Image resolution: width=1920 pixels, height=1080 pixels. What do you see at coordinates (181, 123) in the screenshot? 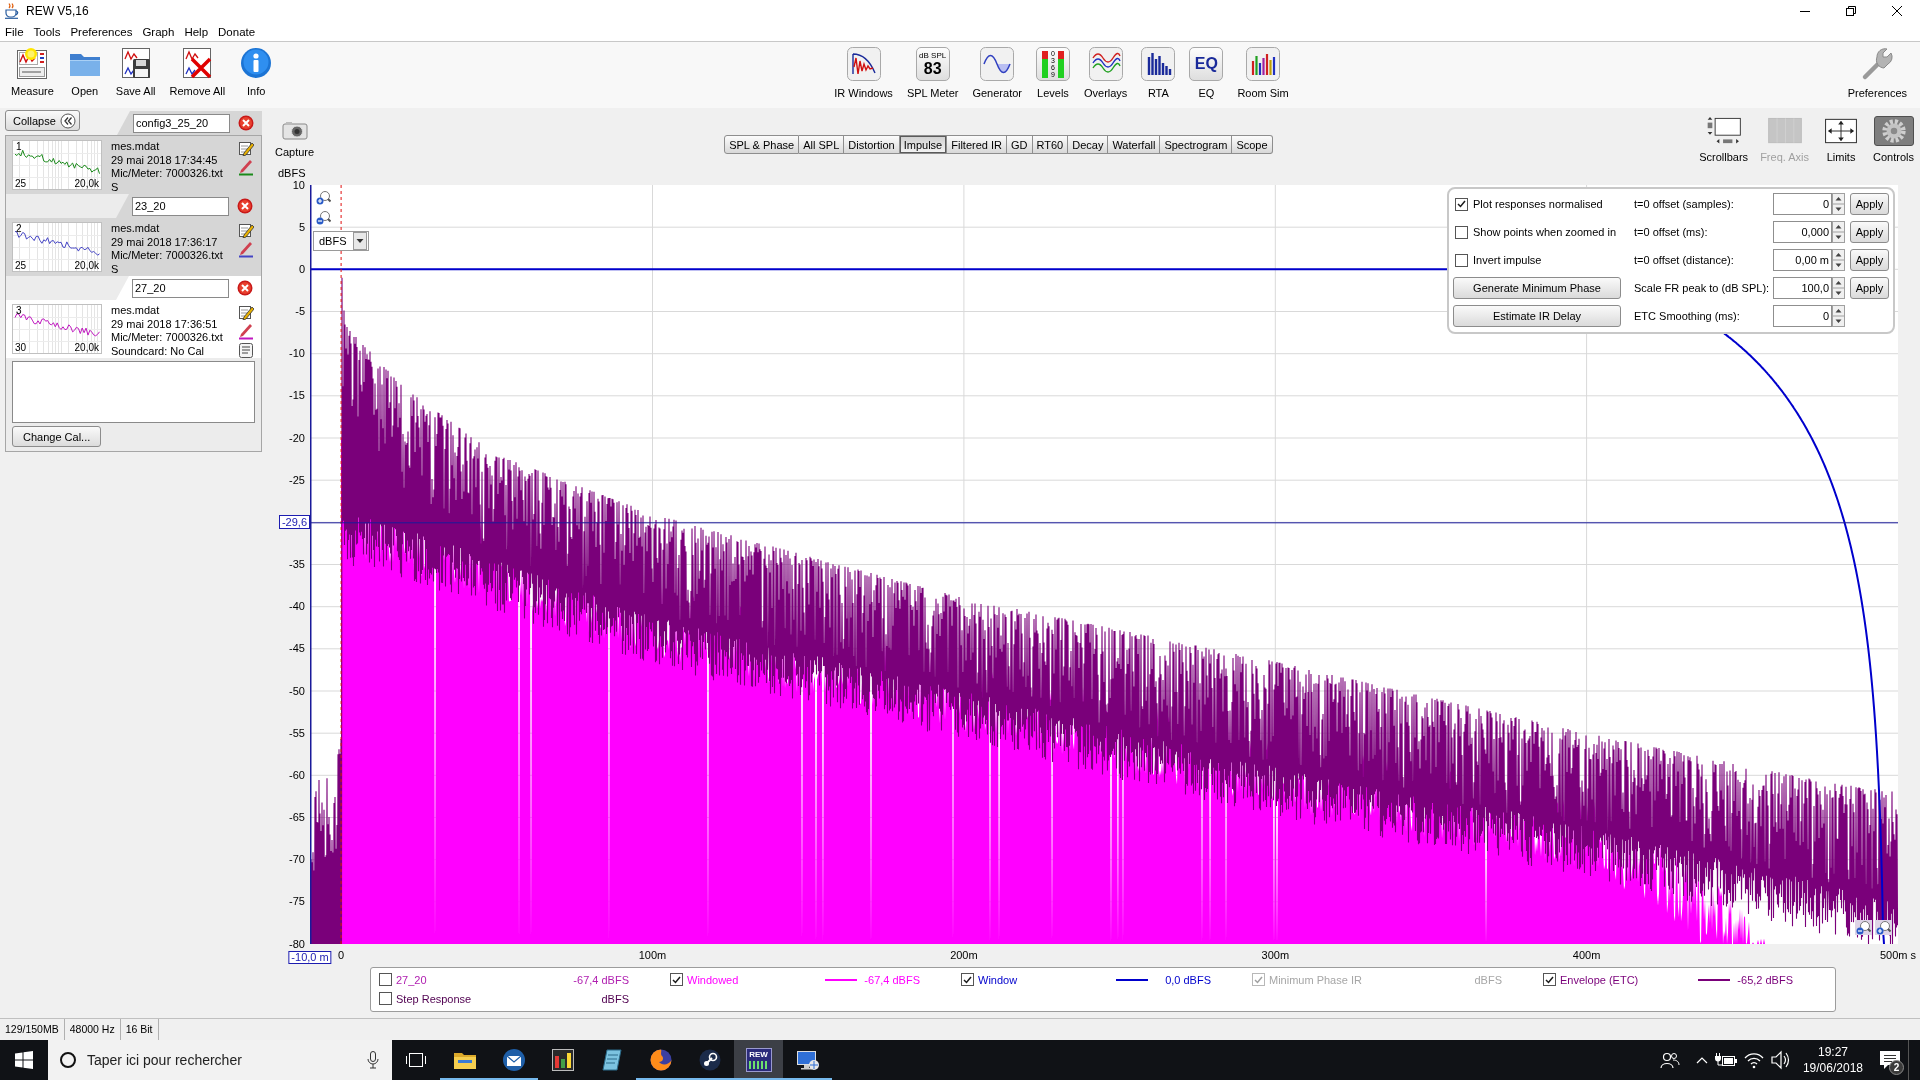
I see `name-field: config3_25_20` at bounding box center [181, 123].